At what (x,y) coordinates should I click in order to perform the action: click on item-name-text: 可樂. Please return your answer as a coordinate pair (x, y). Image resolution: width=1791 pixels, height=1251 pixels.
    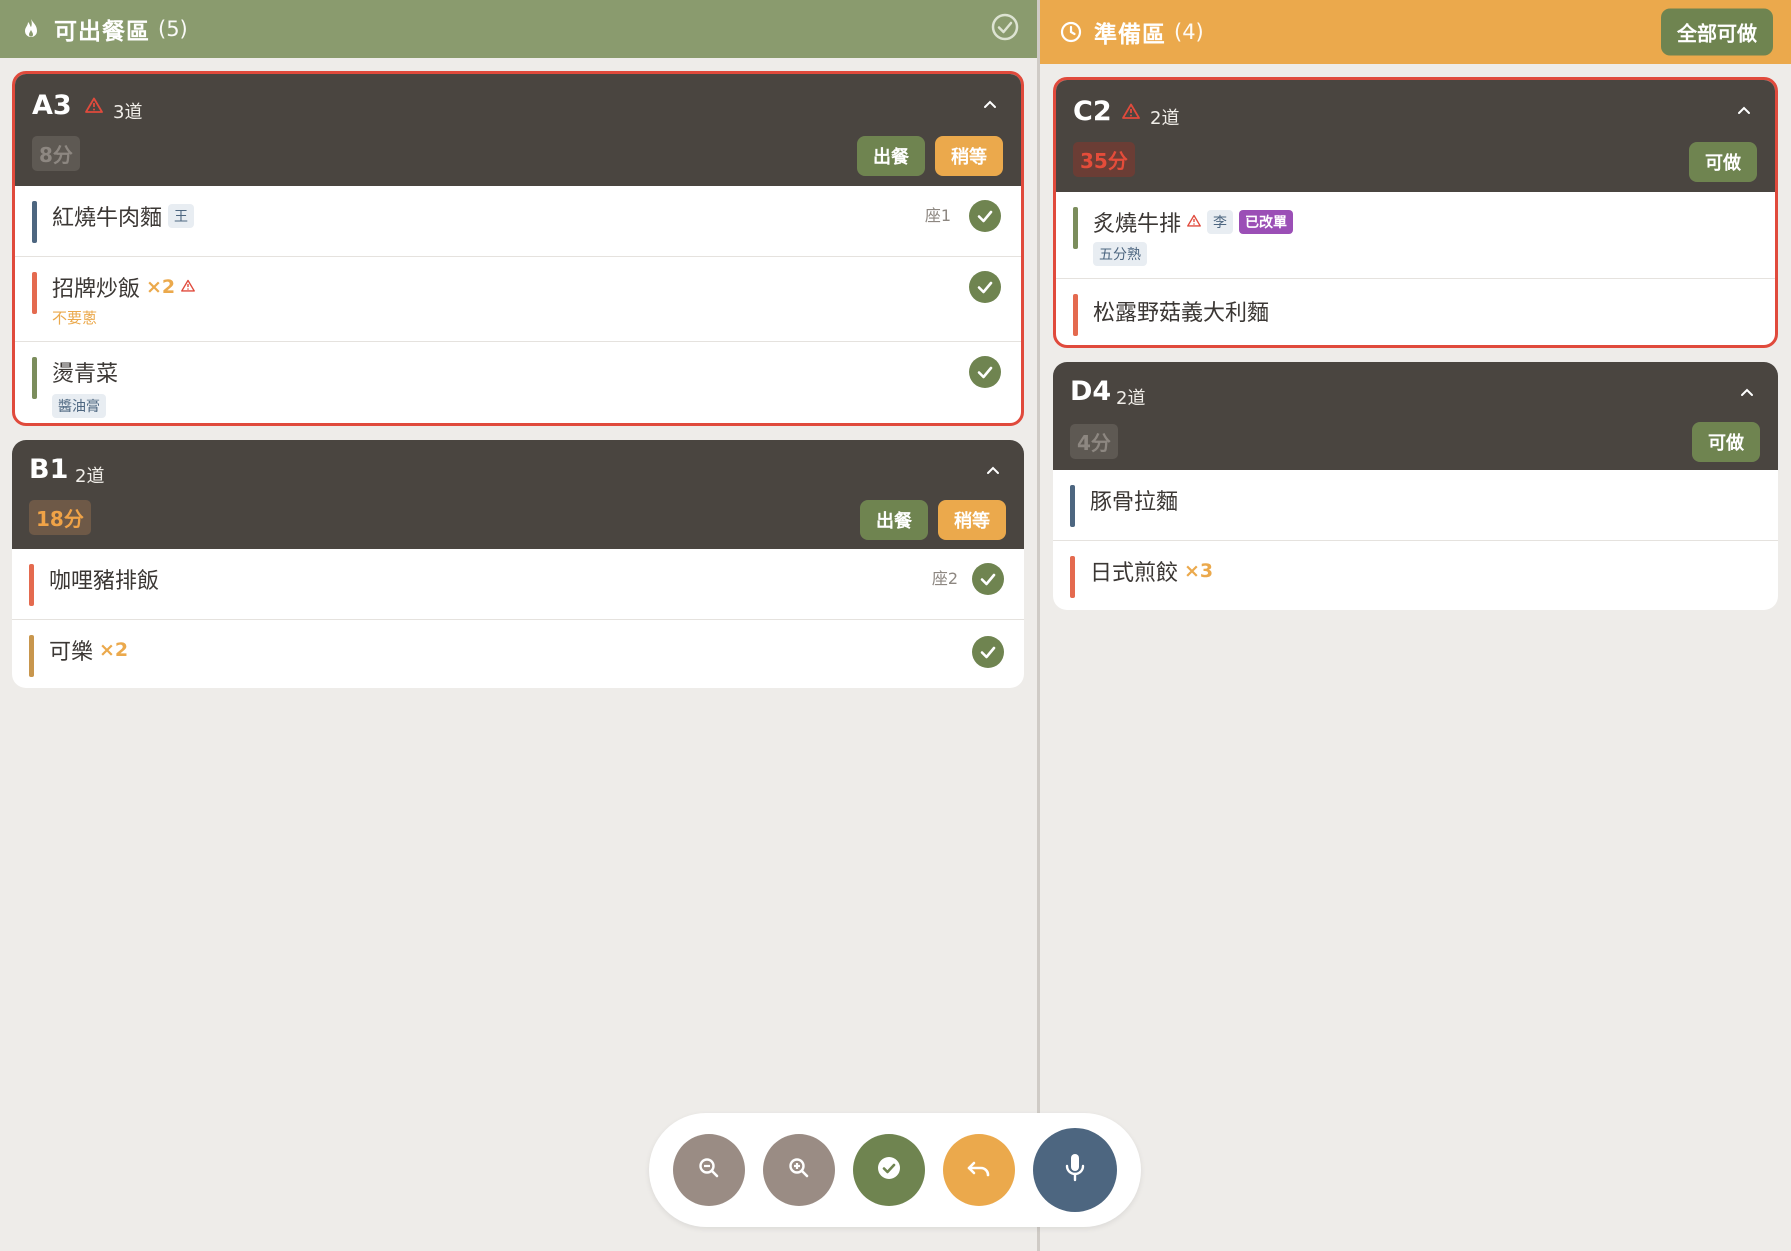
    Looking at the image, I should click on (71, 652).